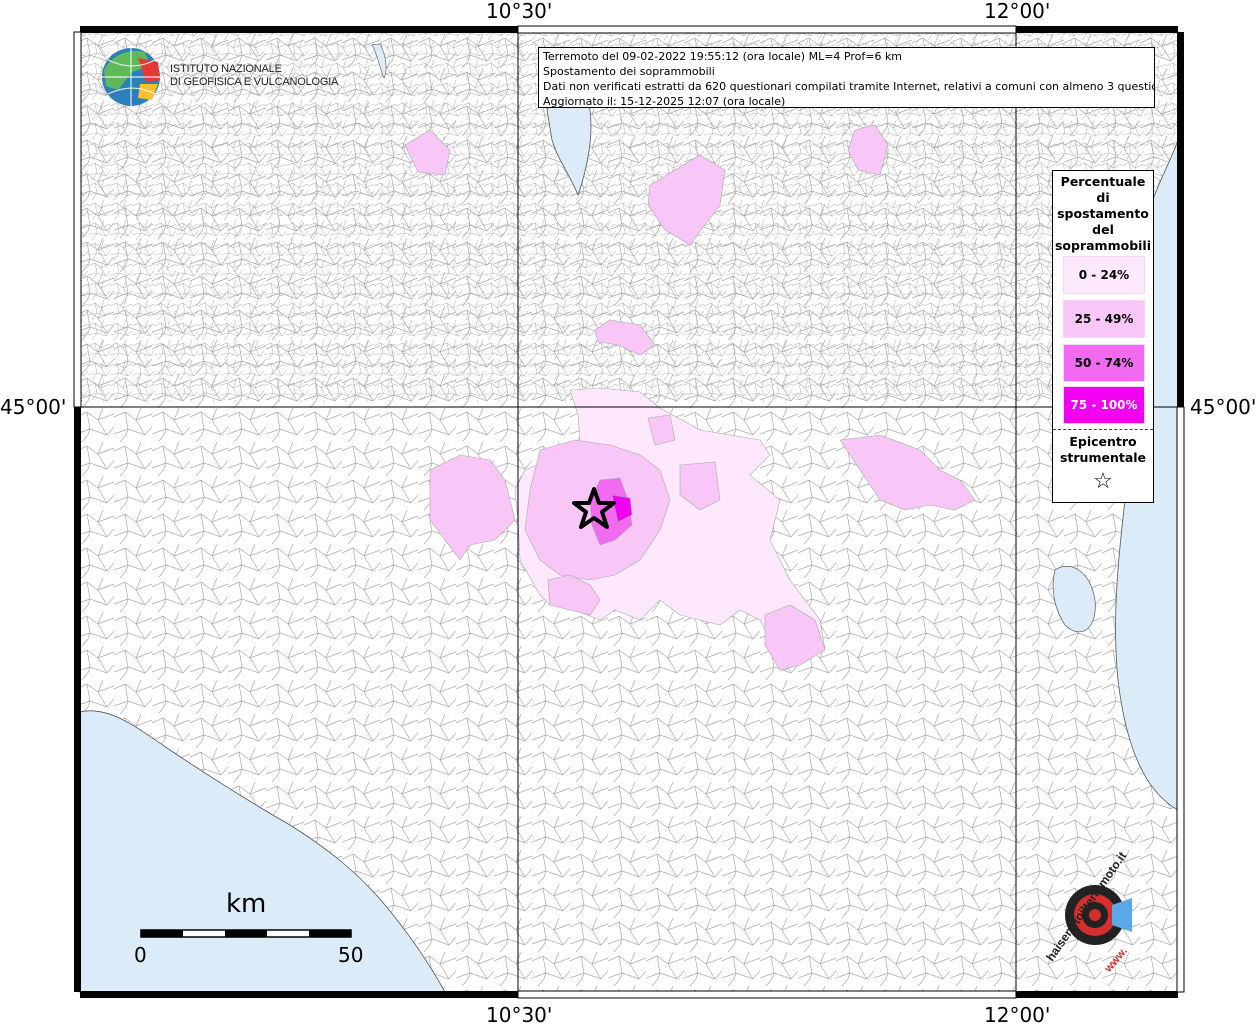 This screenshot has height=1027, width=1256. What do you see at coordinates (1017, 1015) in the screenshot?
I see `lon-label-bottom-1200: 12°00'` at bounding box center [1017, 1015].